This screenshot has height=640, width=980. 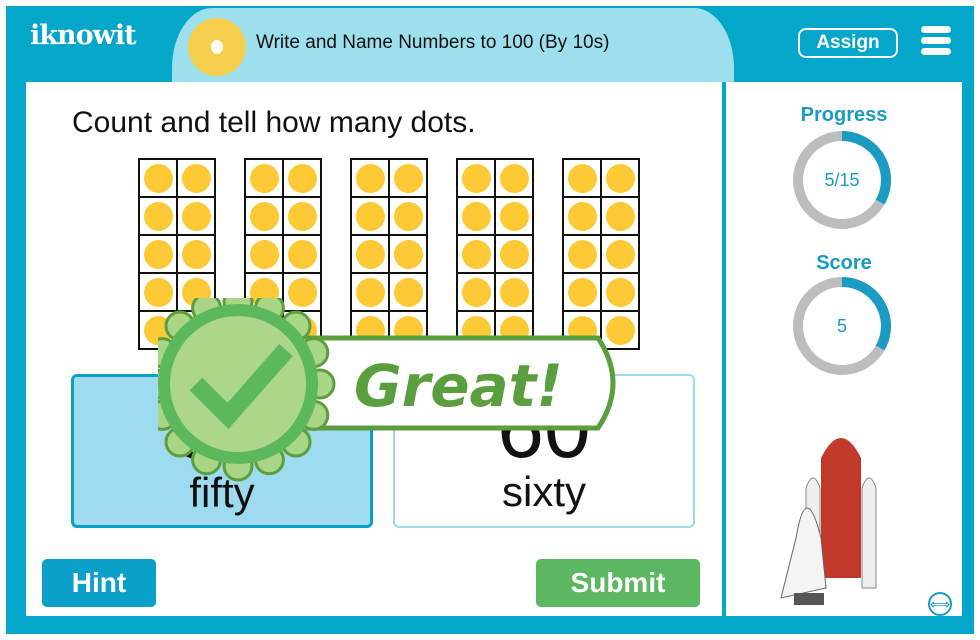 I want to click on assign-button: Assign, so click(x=848, y=43).